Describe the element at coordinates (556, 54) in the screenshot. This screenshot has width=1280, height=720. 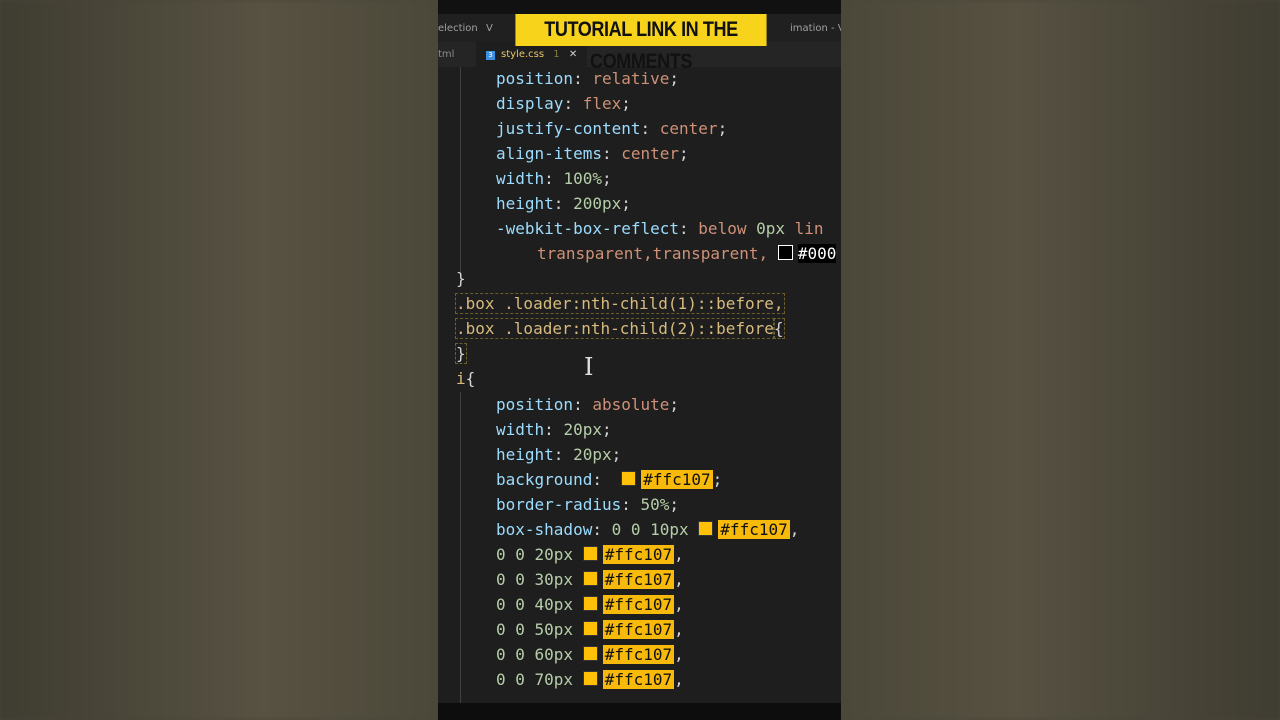
I see `tab-problem-count: 1` at that location.